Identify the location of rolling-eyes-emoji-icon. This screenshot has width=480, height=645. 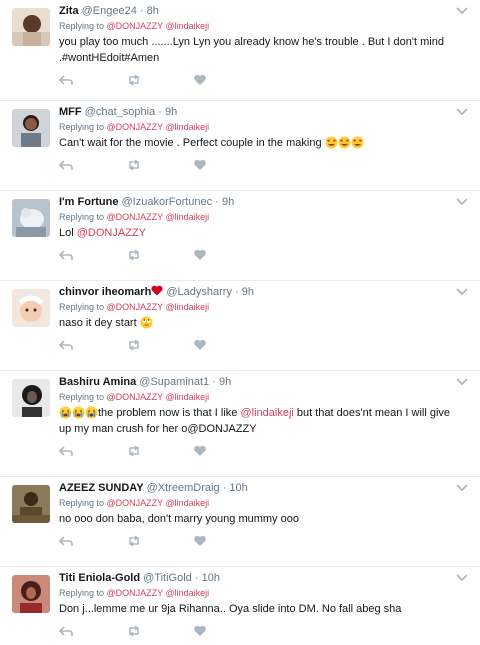
(146, 322).